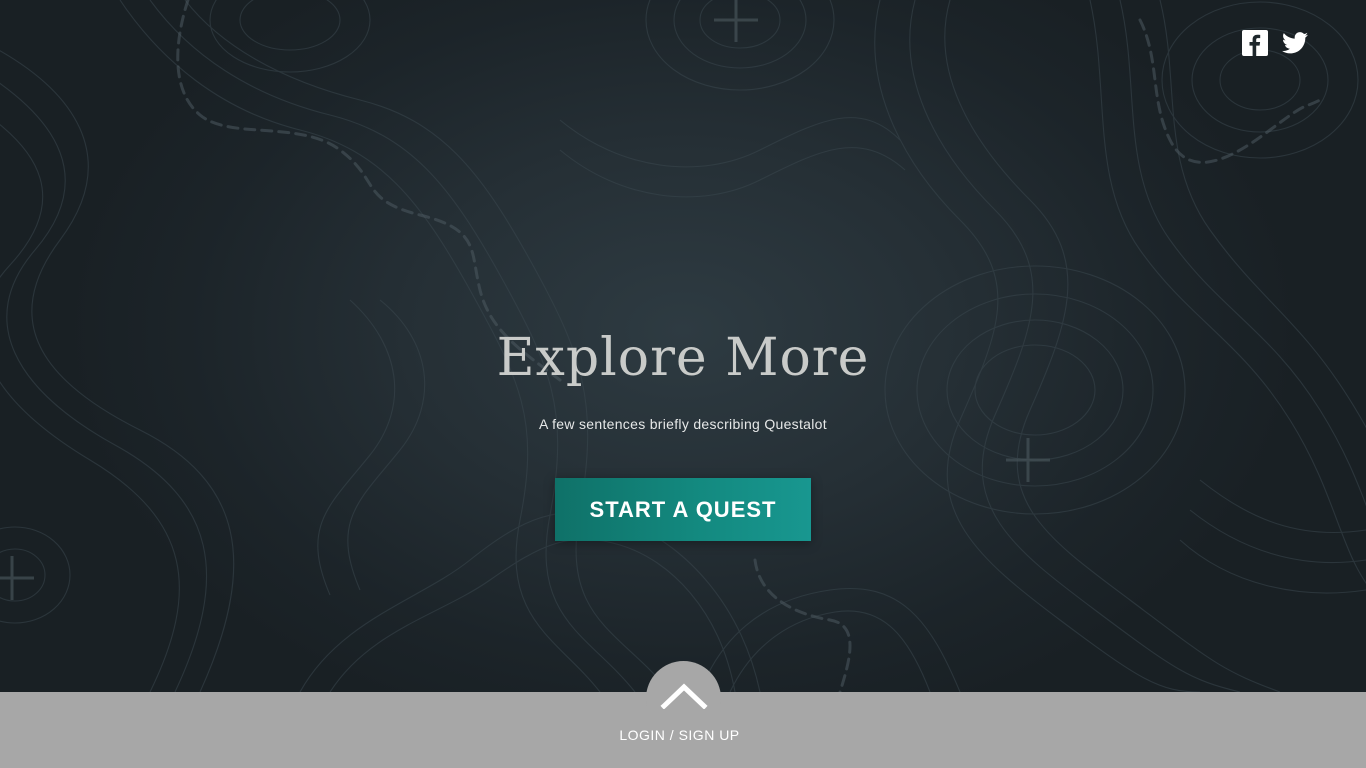 This screenshot has height=768, width=1366. Describe the element at coordinates (683, 358) in the screenshot. I see `hero-title: Explore More` at that location.